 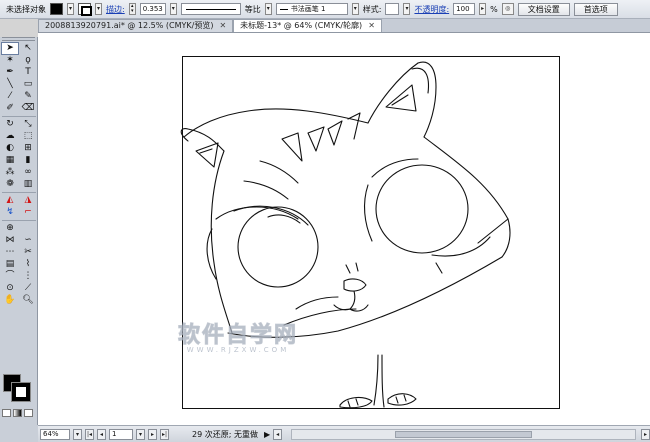 What do you see at coordinates (56, 9) in the screenshot?
I see `fill-color-swatch` at bounding box center [56, 9].